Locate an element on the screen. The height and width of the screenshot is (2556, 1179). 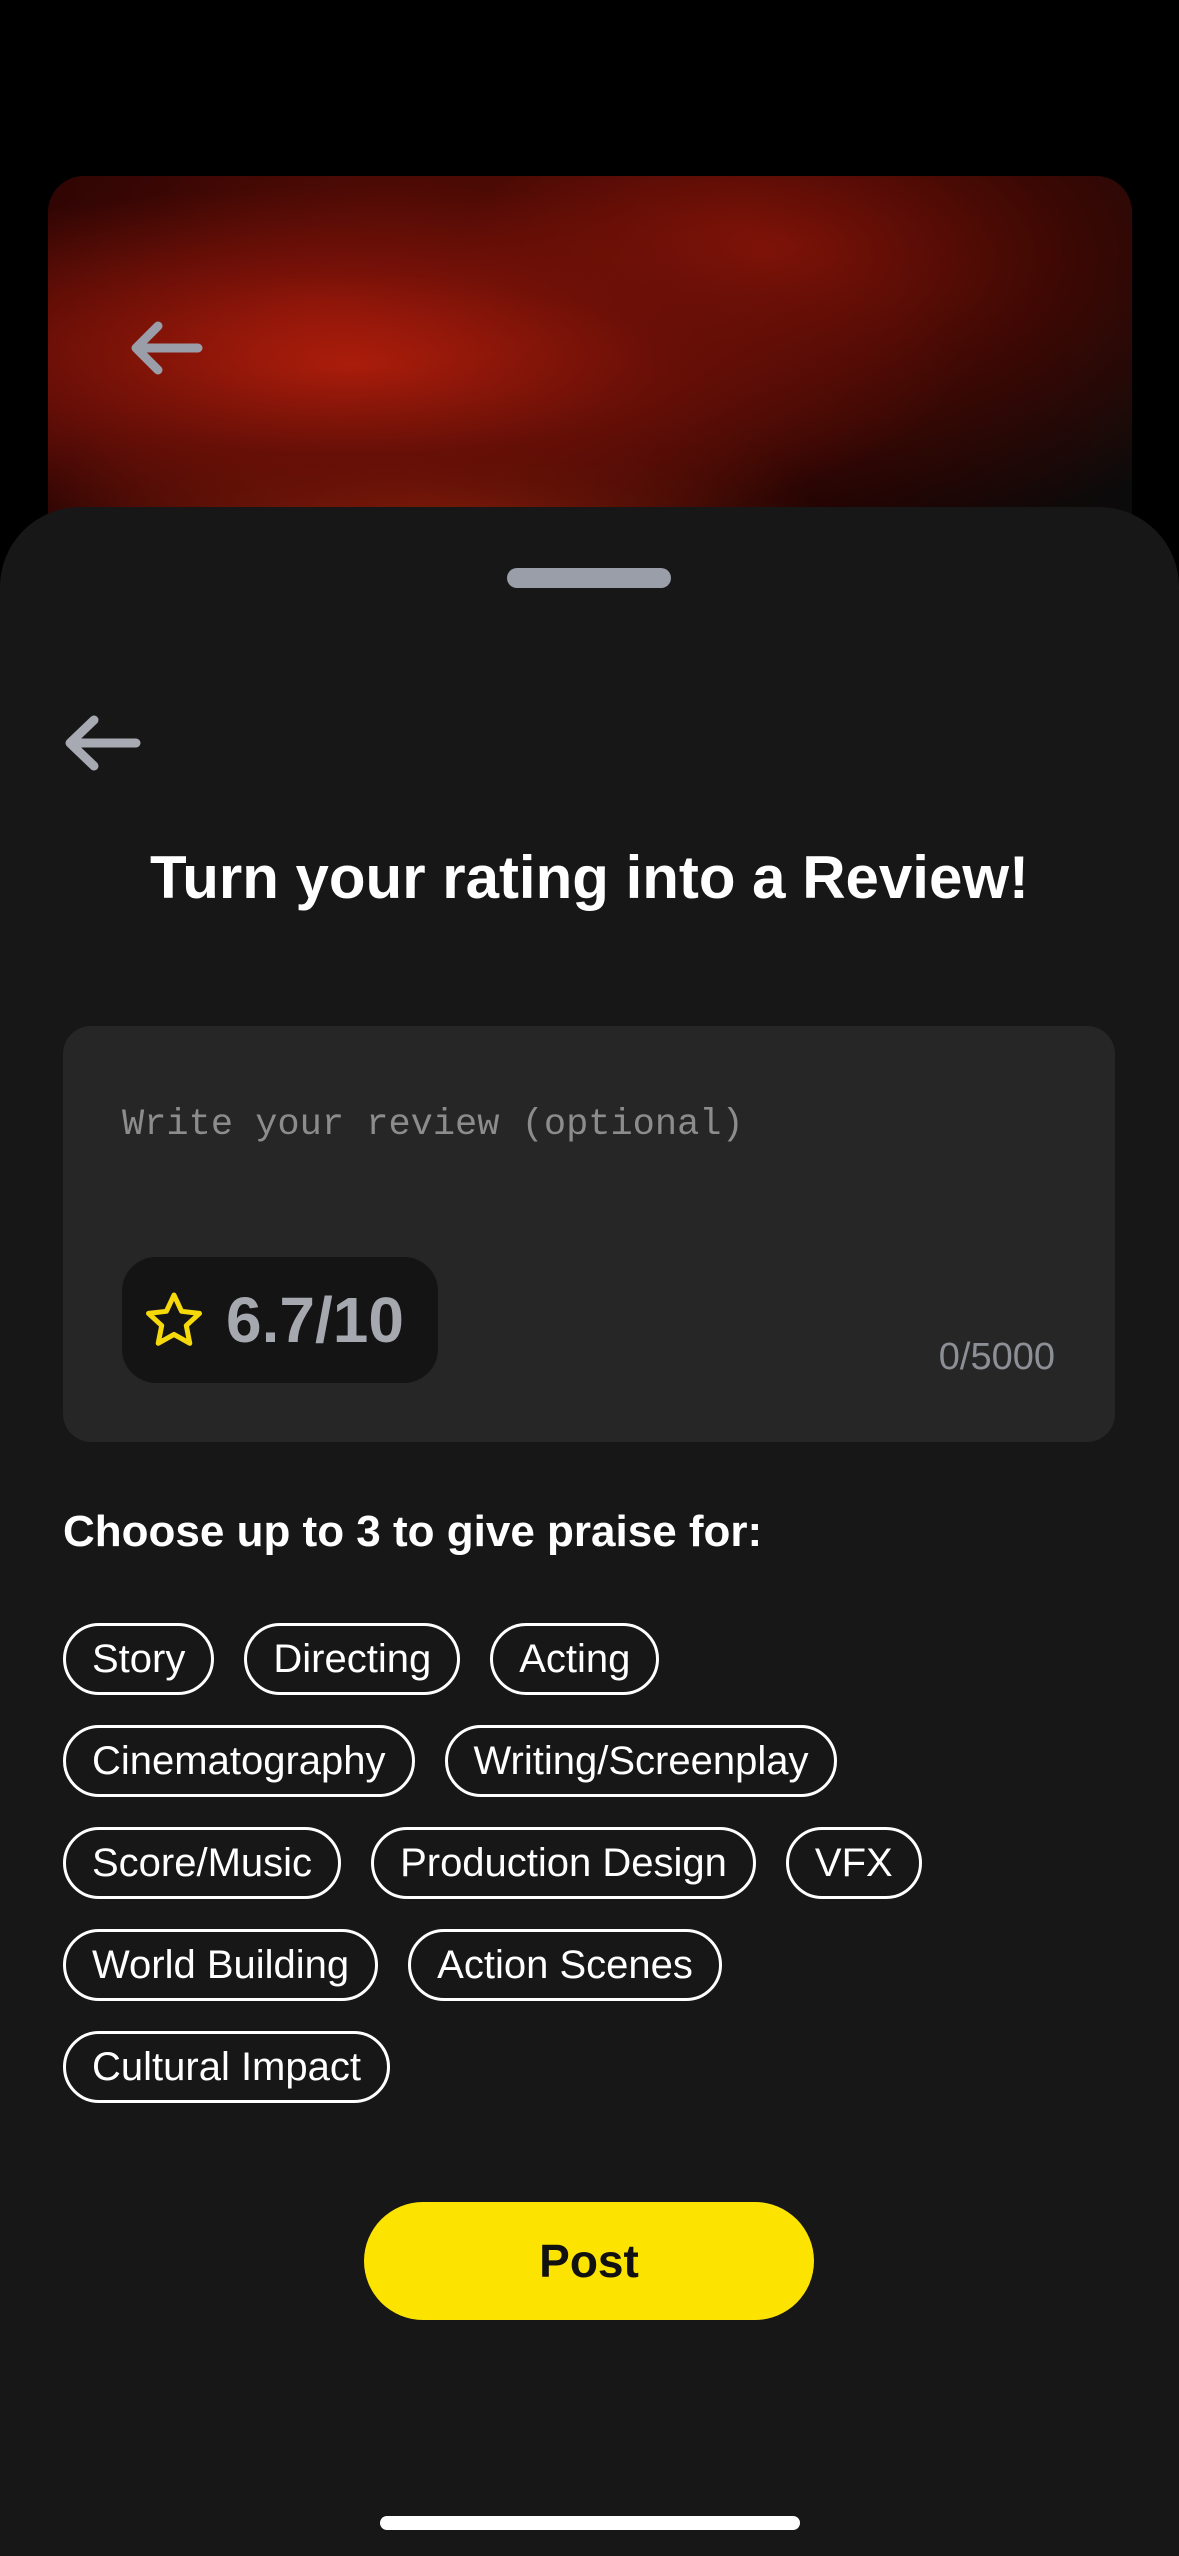
home-indicator is located at coordinates (590, 2523).